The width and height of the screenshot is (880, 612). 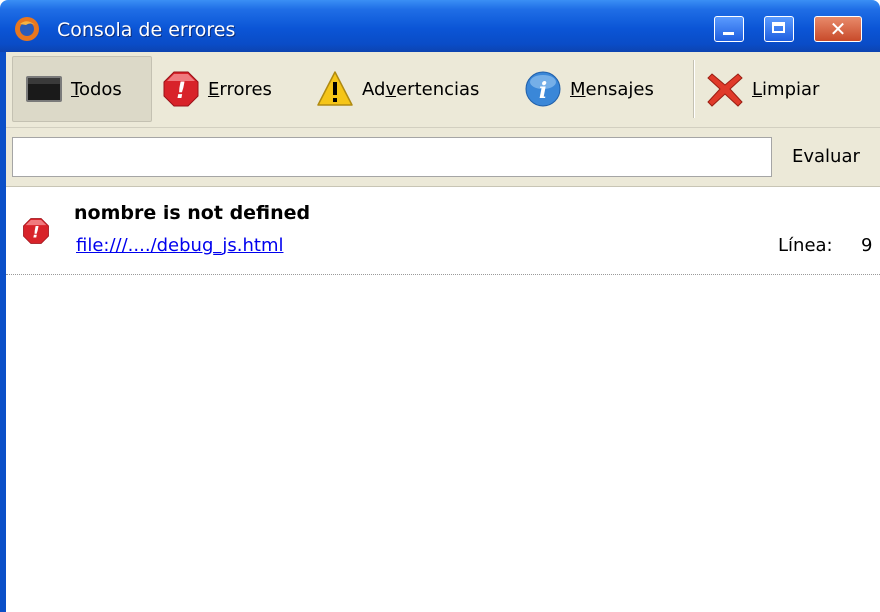 What do you see at coordinates (146, 30) in the screenshot?
I see `window-title: Consola de errores` at bounding box center [146, 30].